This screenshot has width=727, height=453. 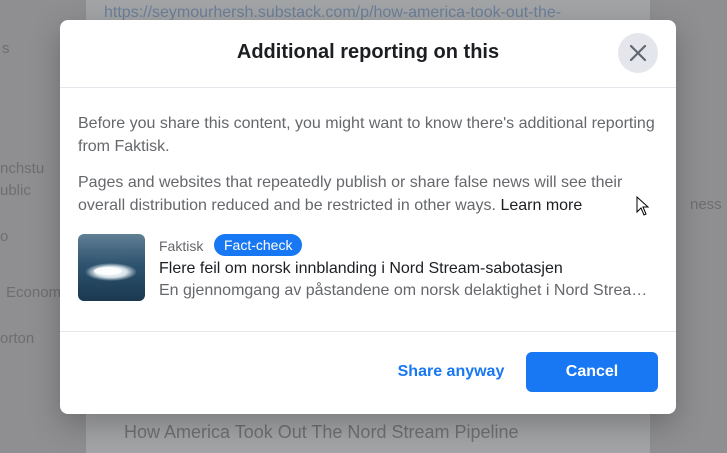 What do you see at coordinates (368, 331) in the screenshot?
I see `footer-divider` at bounding box center [368, 331].